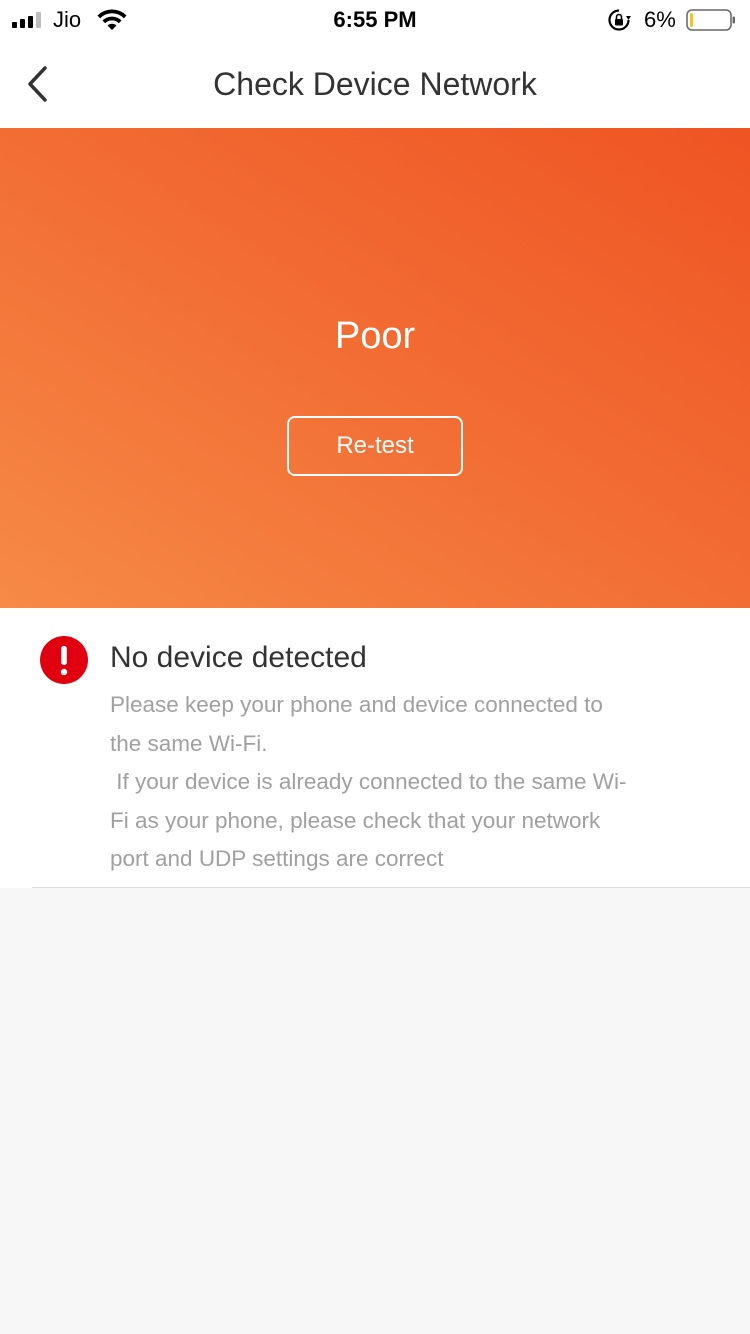 The image size is (750, 1334). Describe the element at coordinates (64, 660) in the screenshot. I see `alert-icon` at that location.